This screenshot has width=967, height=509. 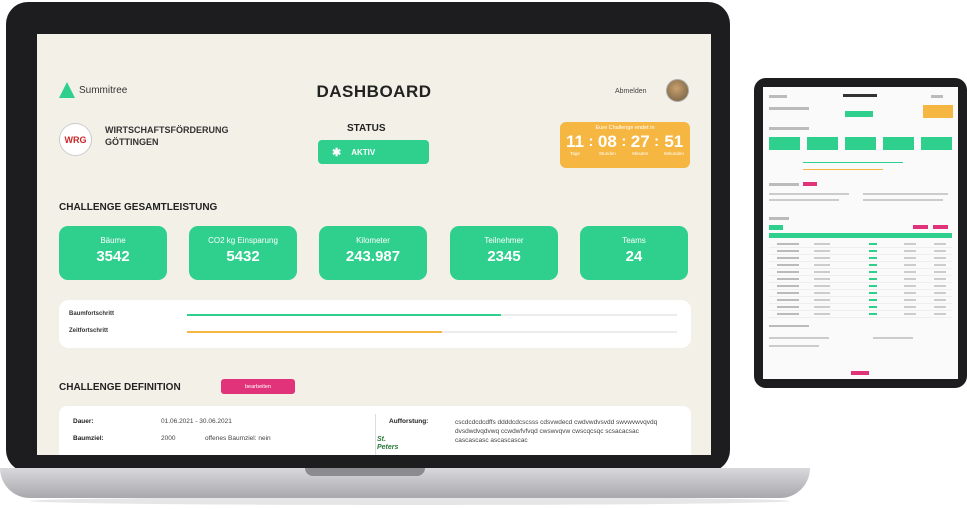 I want to click on status-badge: ✱ AKTIV, so click(x=373, y=152).